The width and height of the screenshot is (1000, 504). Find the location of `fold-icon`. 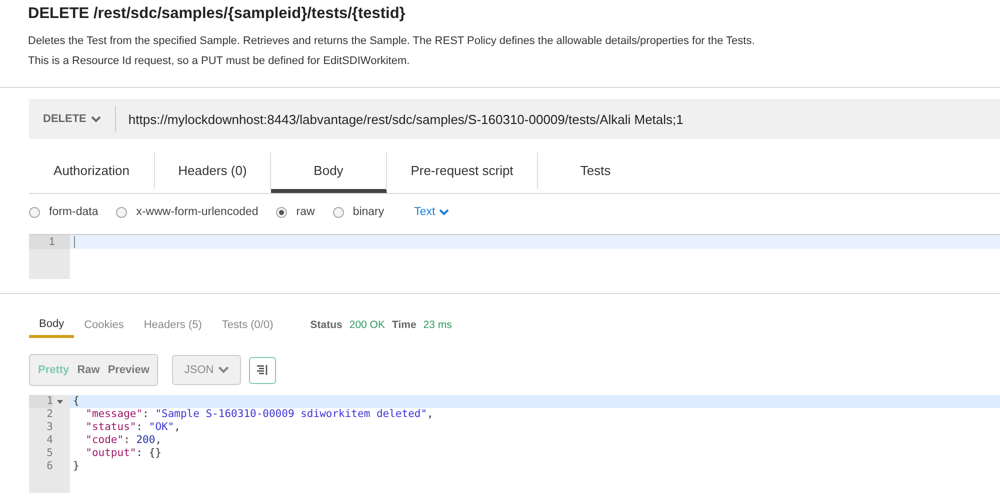

fold-icon is located at coordinates (60, 402).